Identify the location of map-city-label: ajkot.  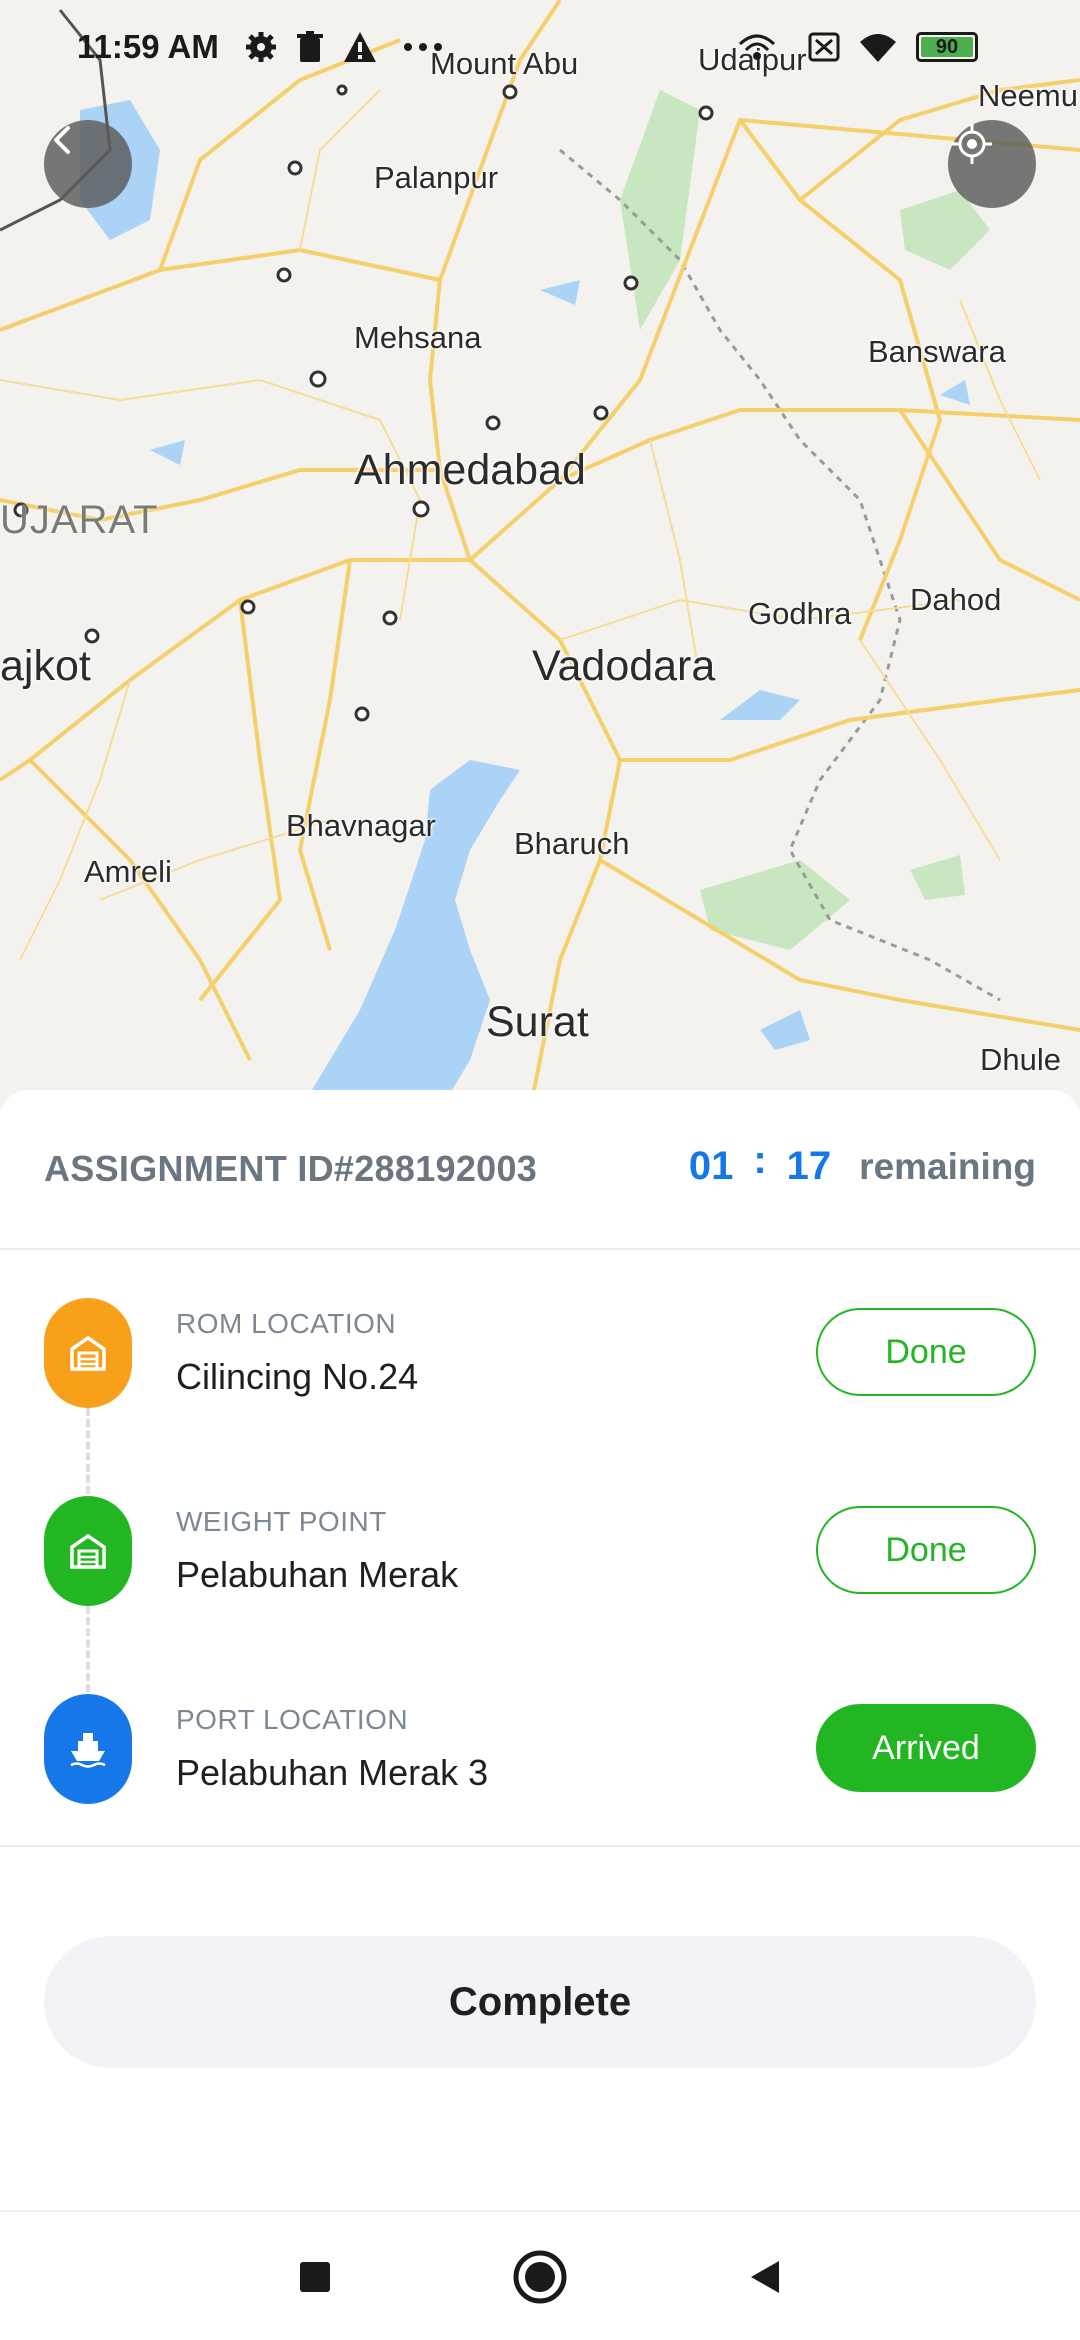
(45, 666).